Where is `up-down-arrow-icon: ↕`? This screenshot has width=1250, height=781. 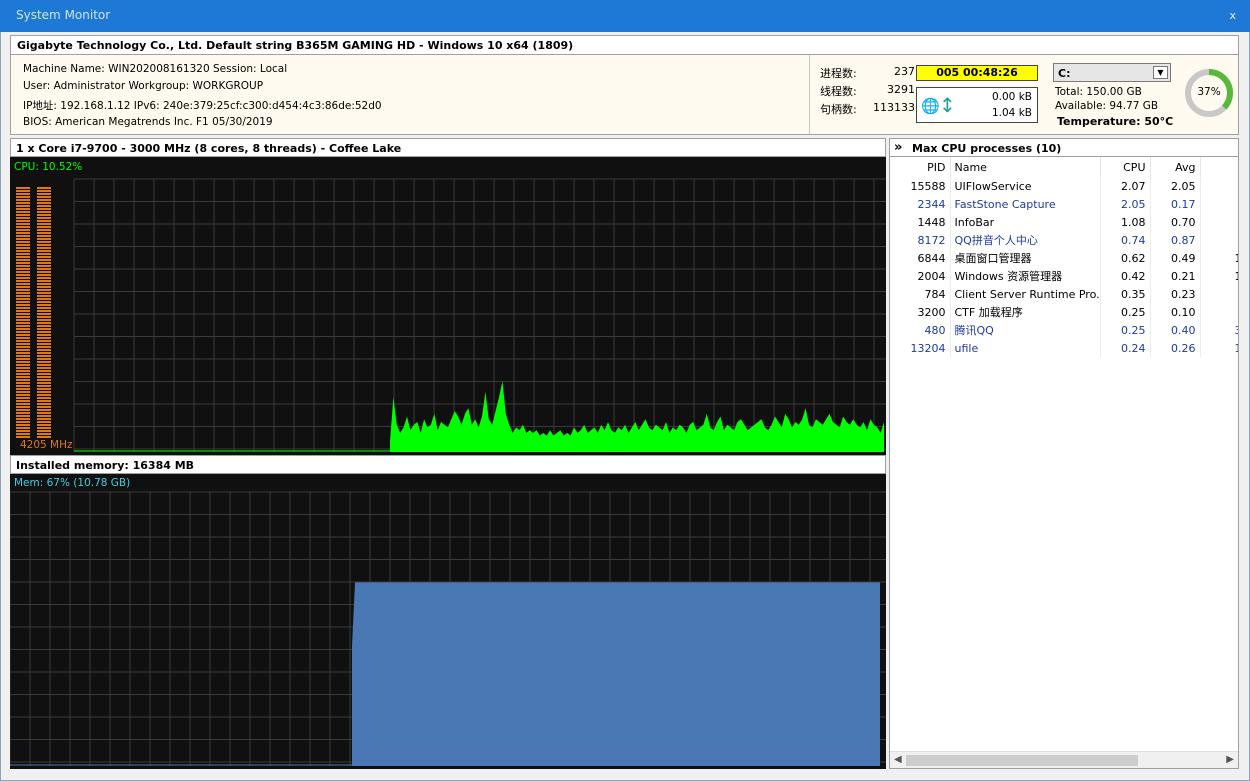
up-down-arrow-icon: ↕ is located at coordinates (947, 105).